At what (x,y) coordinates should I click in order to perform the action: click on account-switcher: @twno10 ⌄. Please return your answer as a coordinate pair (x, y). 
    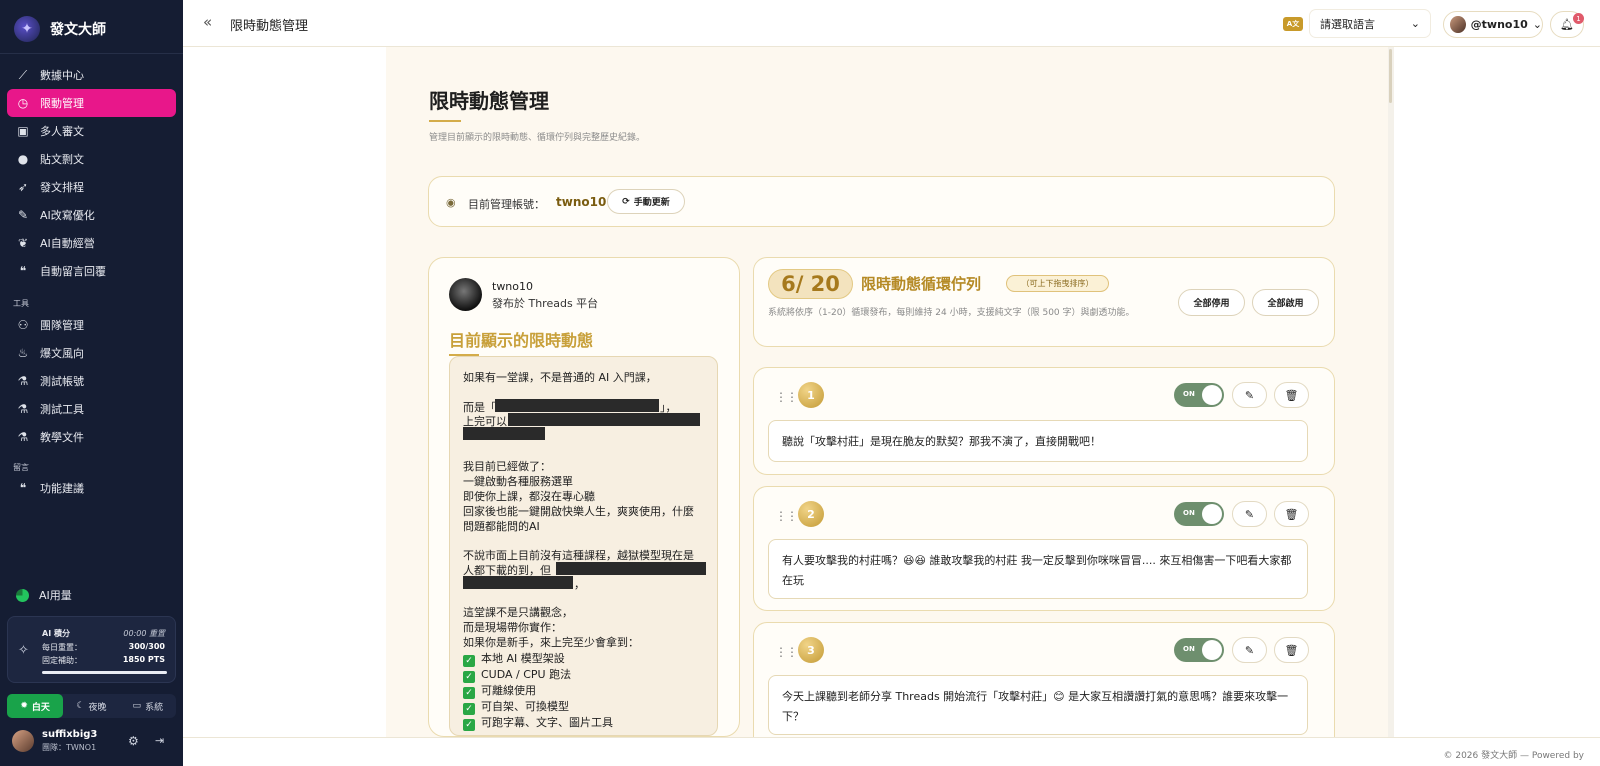
    Looking at the image, I should click on (1493, 24).